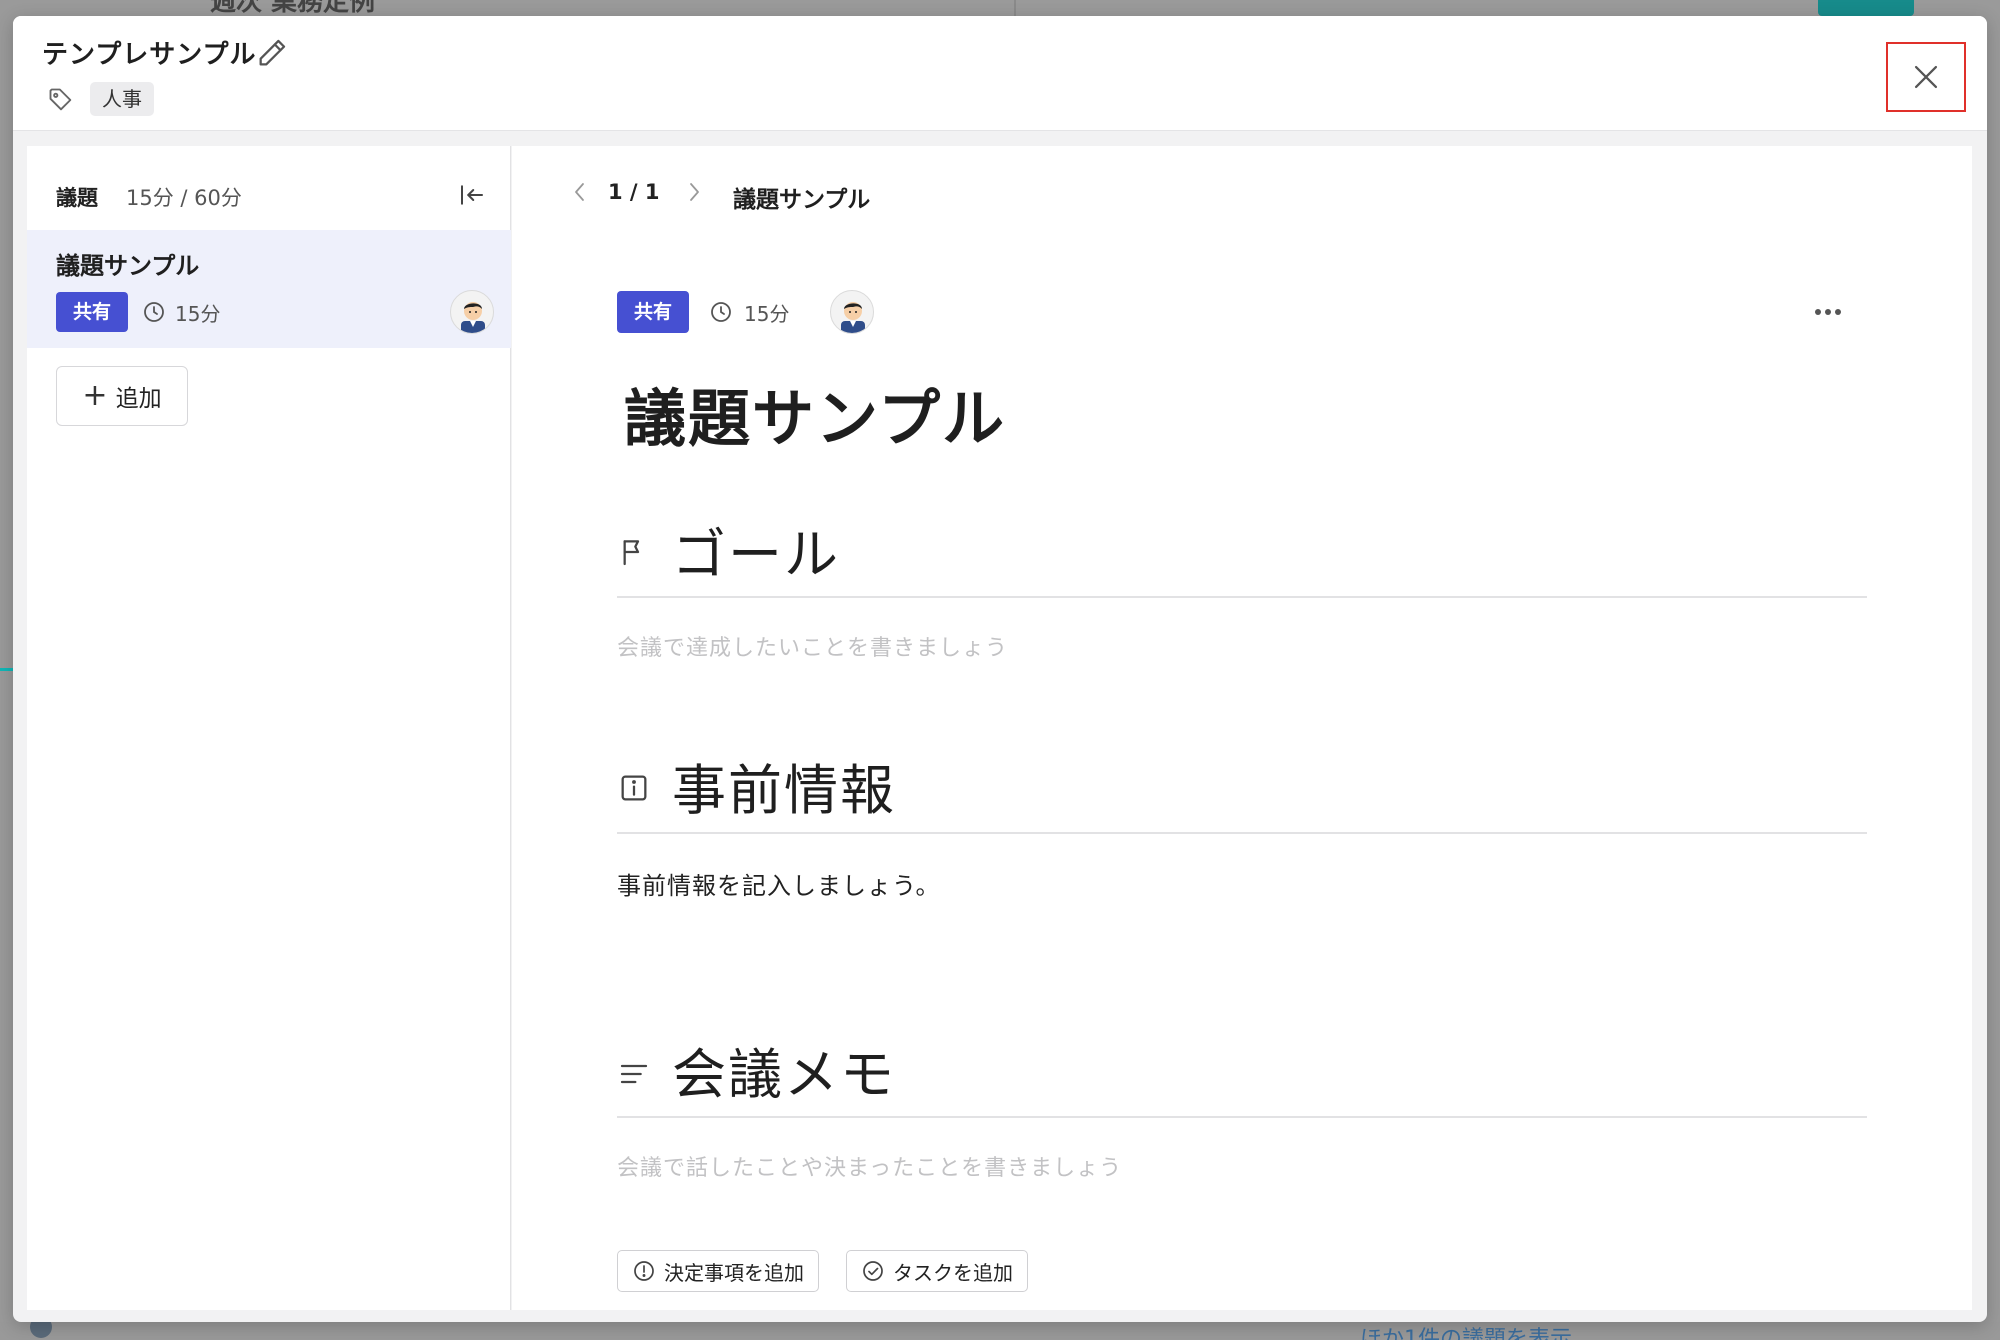 Image resolution: width=2000 pixels, height=1340 pixels. Describe the element at coordinates (634, 192) in the screenshot. I see `pager-indicator: 1 / 1` at that location.